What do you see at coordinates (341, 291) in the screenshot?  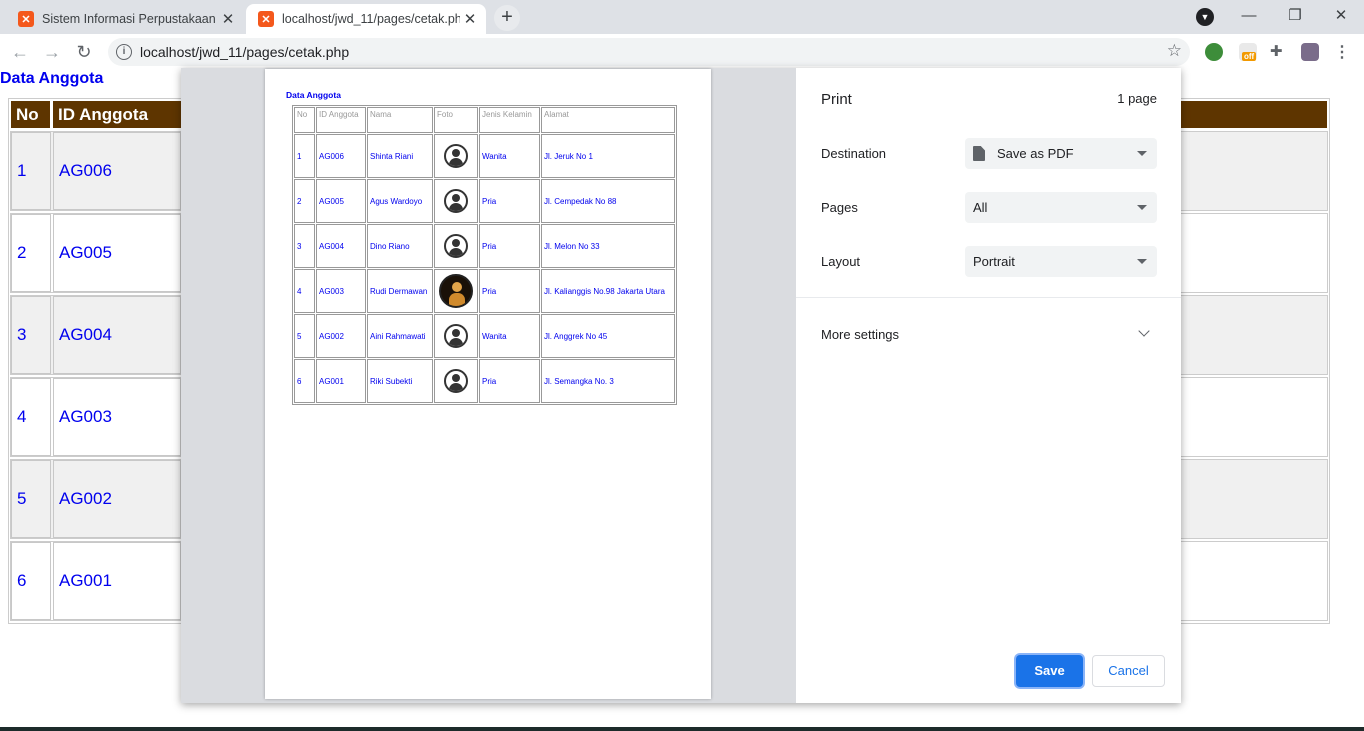 I see `preview-id: AG003` at bounding box center [341, 291].